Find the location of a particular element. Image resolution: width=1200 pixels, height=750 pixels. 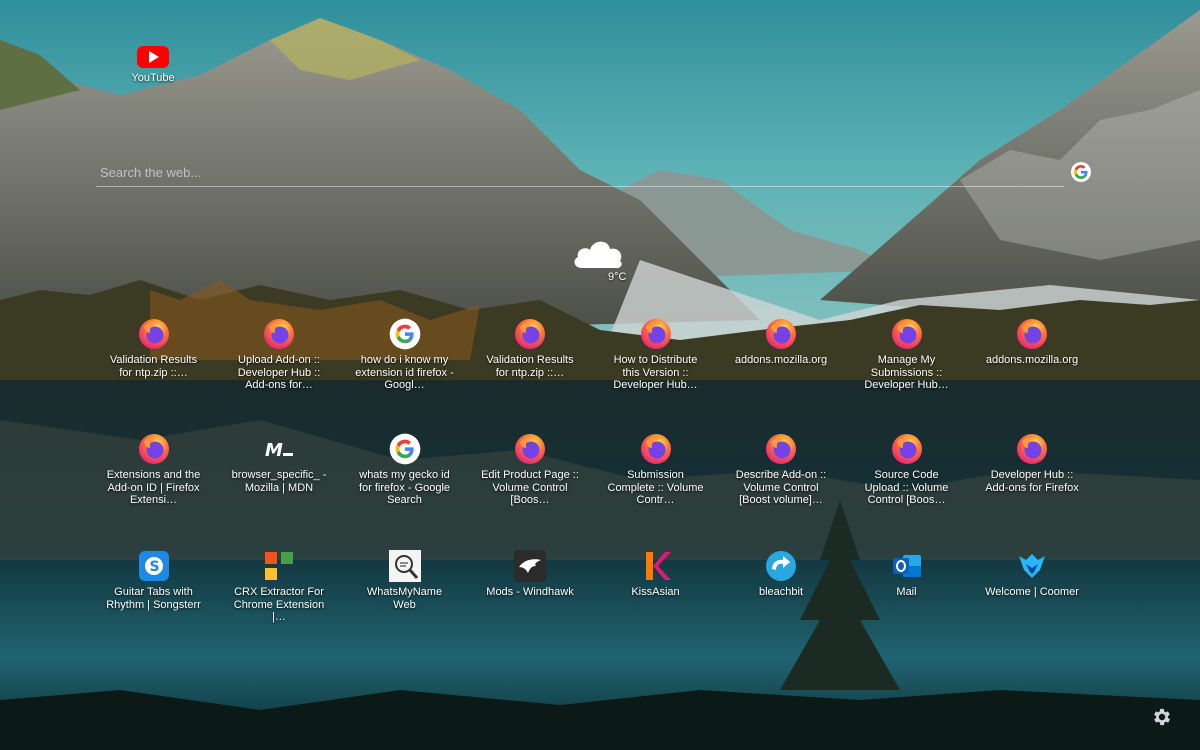

windhawk-icon is located at coordinates (530, 566).